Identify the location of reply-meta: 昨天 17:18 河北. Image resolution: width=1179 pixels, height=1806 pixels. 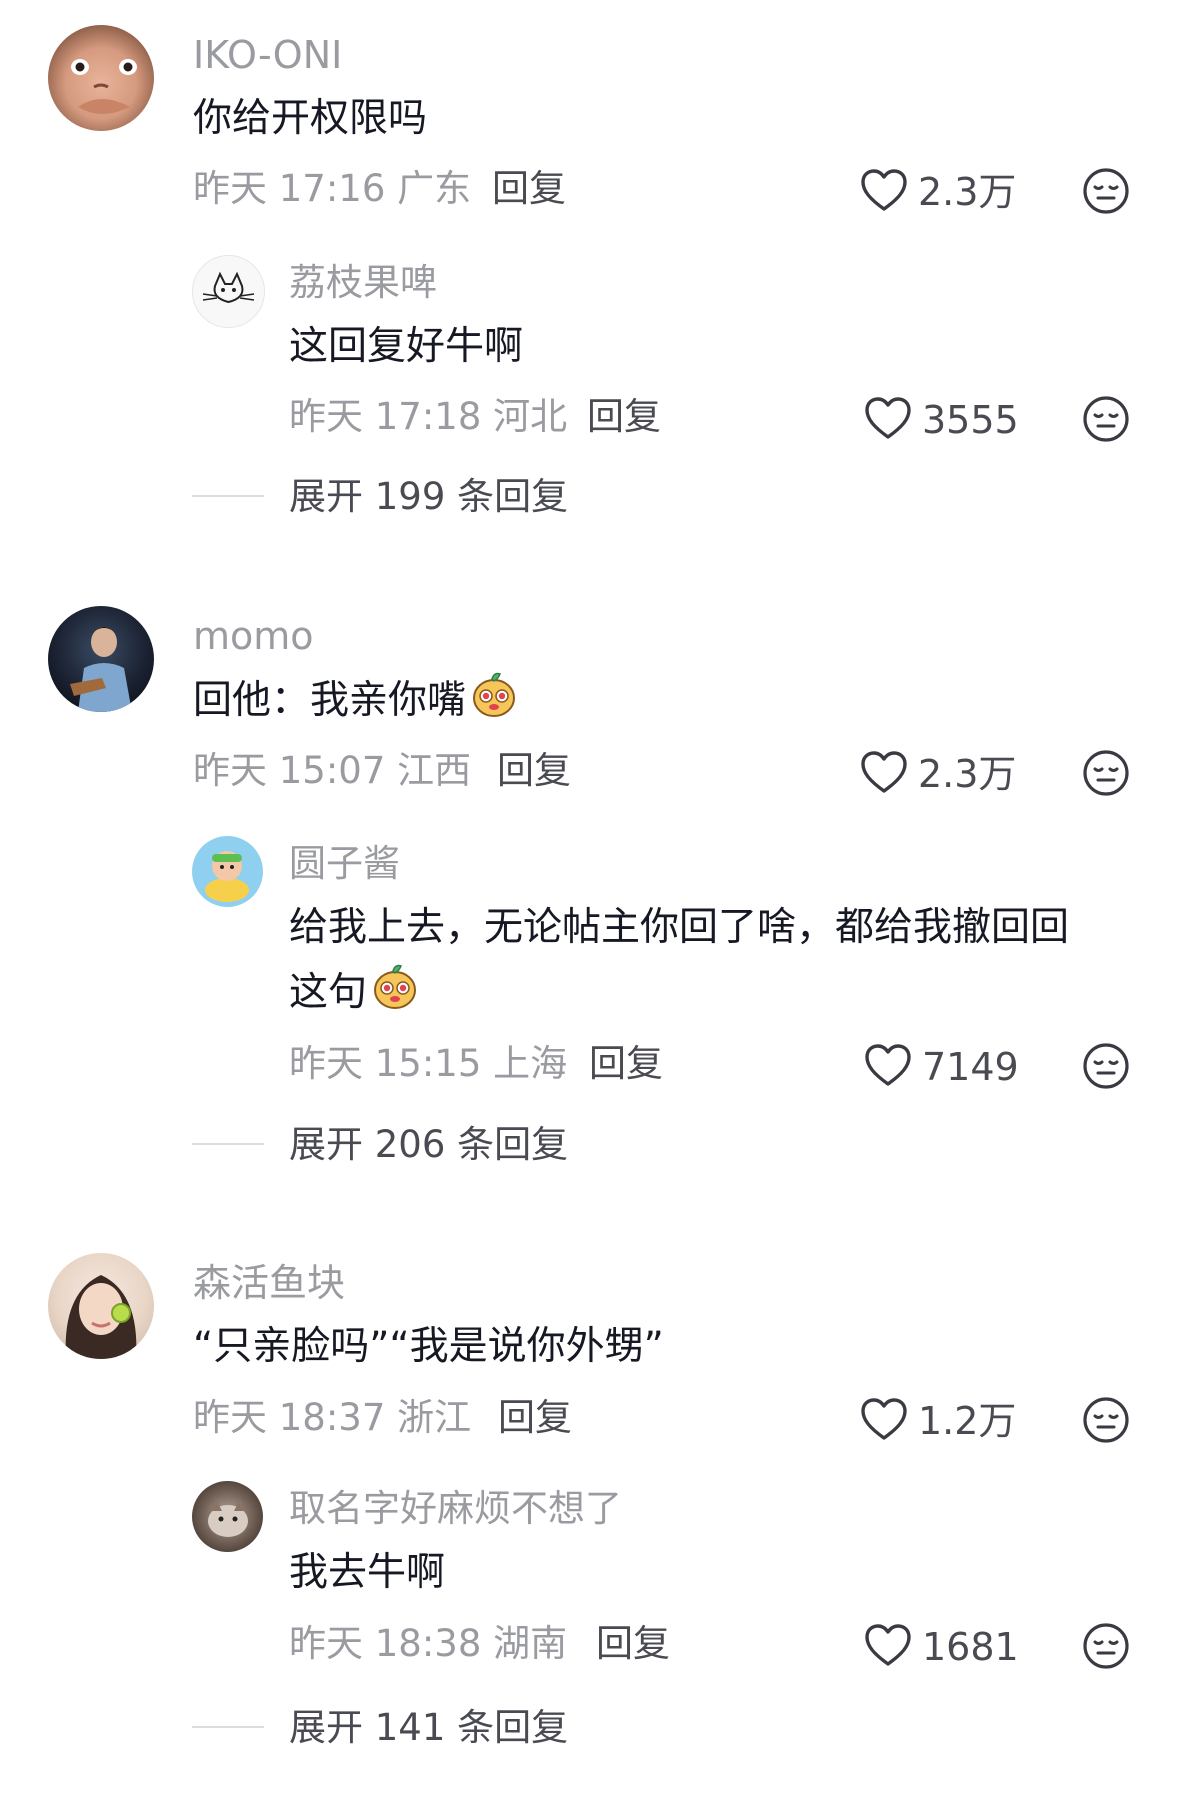
(428, 416).